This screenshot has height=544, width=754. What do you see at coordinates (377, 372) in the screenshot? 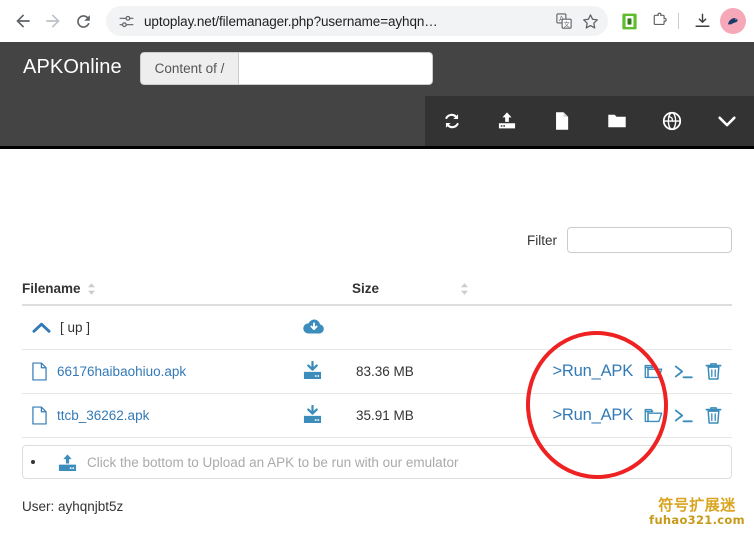
I see `table-row: 66176haibaohiuo.apk 83.36 MB >Run_APK` at bounding box center [377, 372].